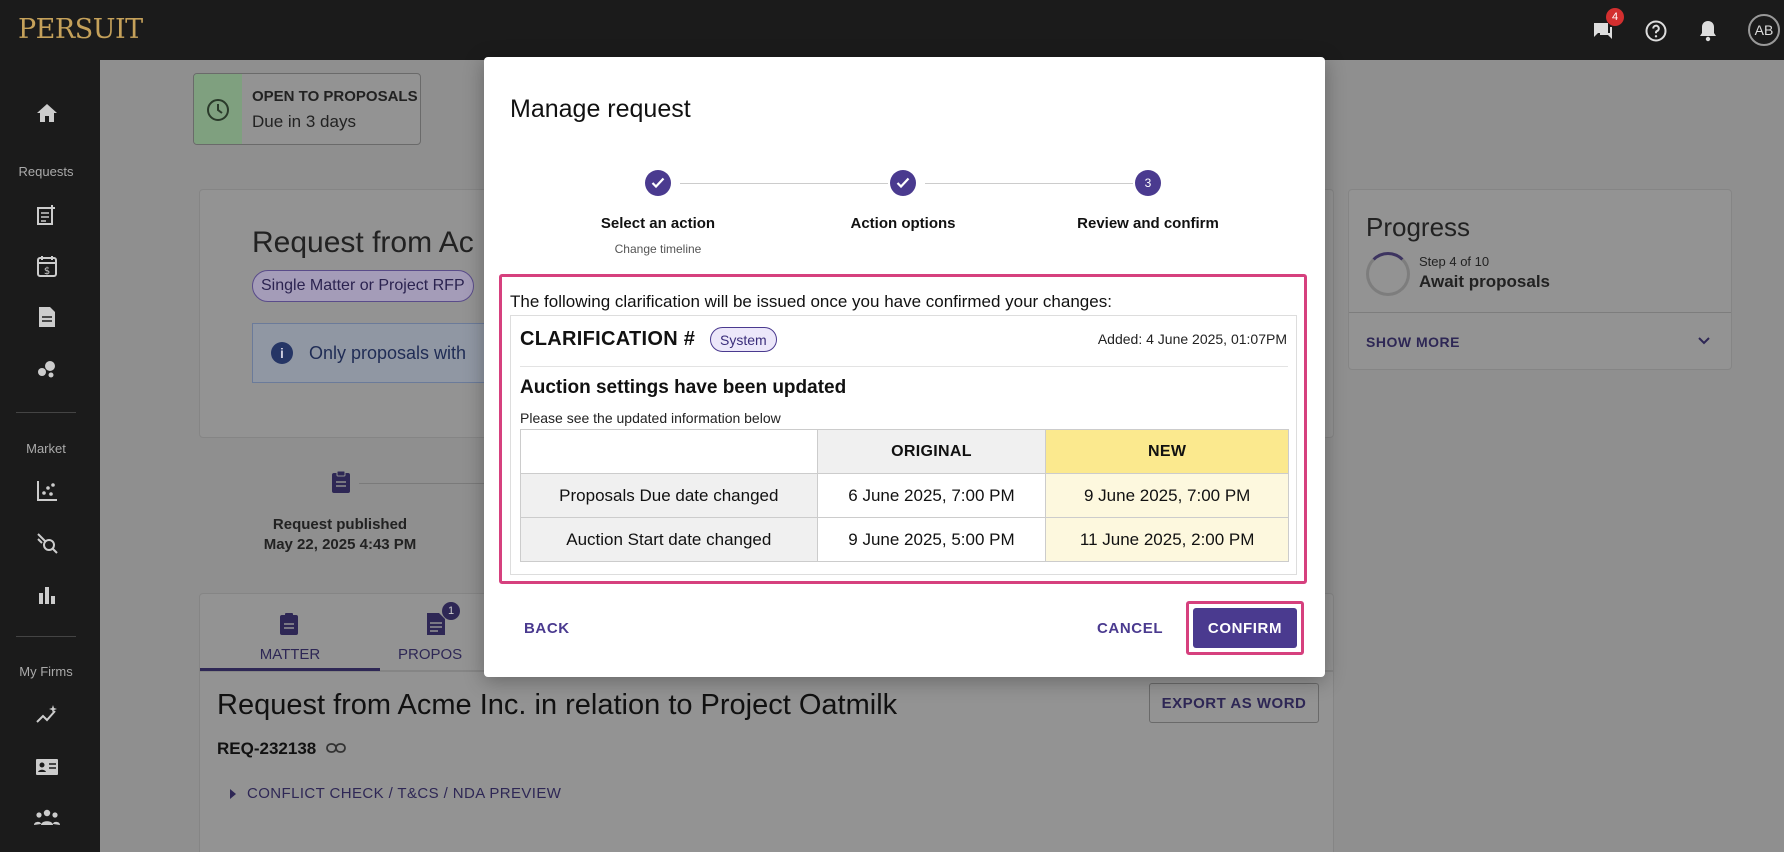  I want to click on status-due: Due in 3 days, so click(304, 121).